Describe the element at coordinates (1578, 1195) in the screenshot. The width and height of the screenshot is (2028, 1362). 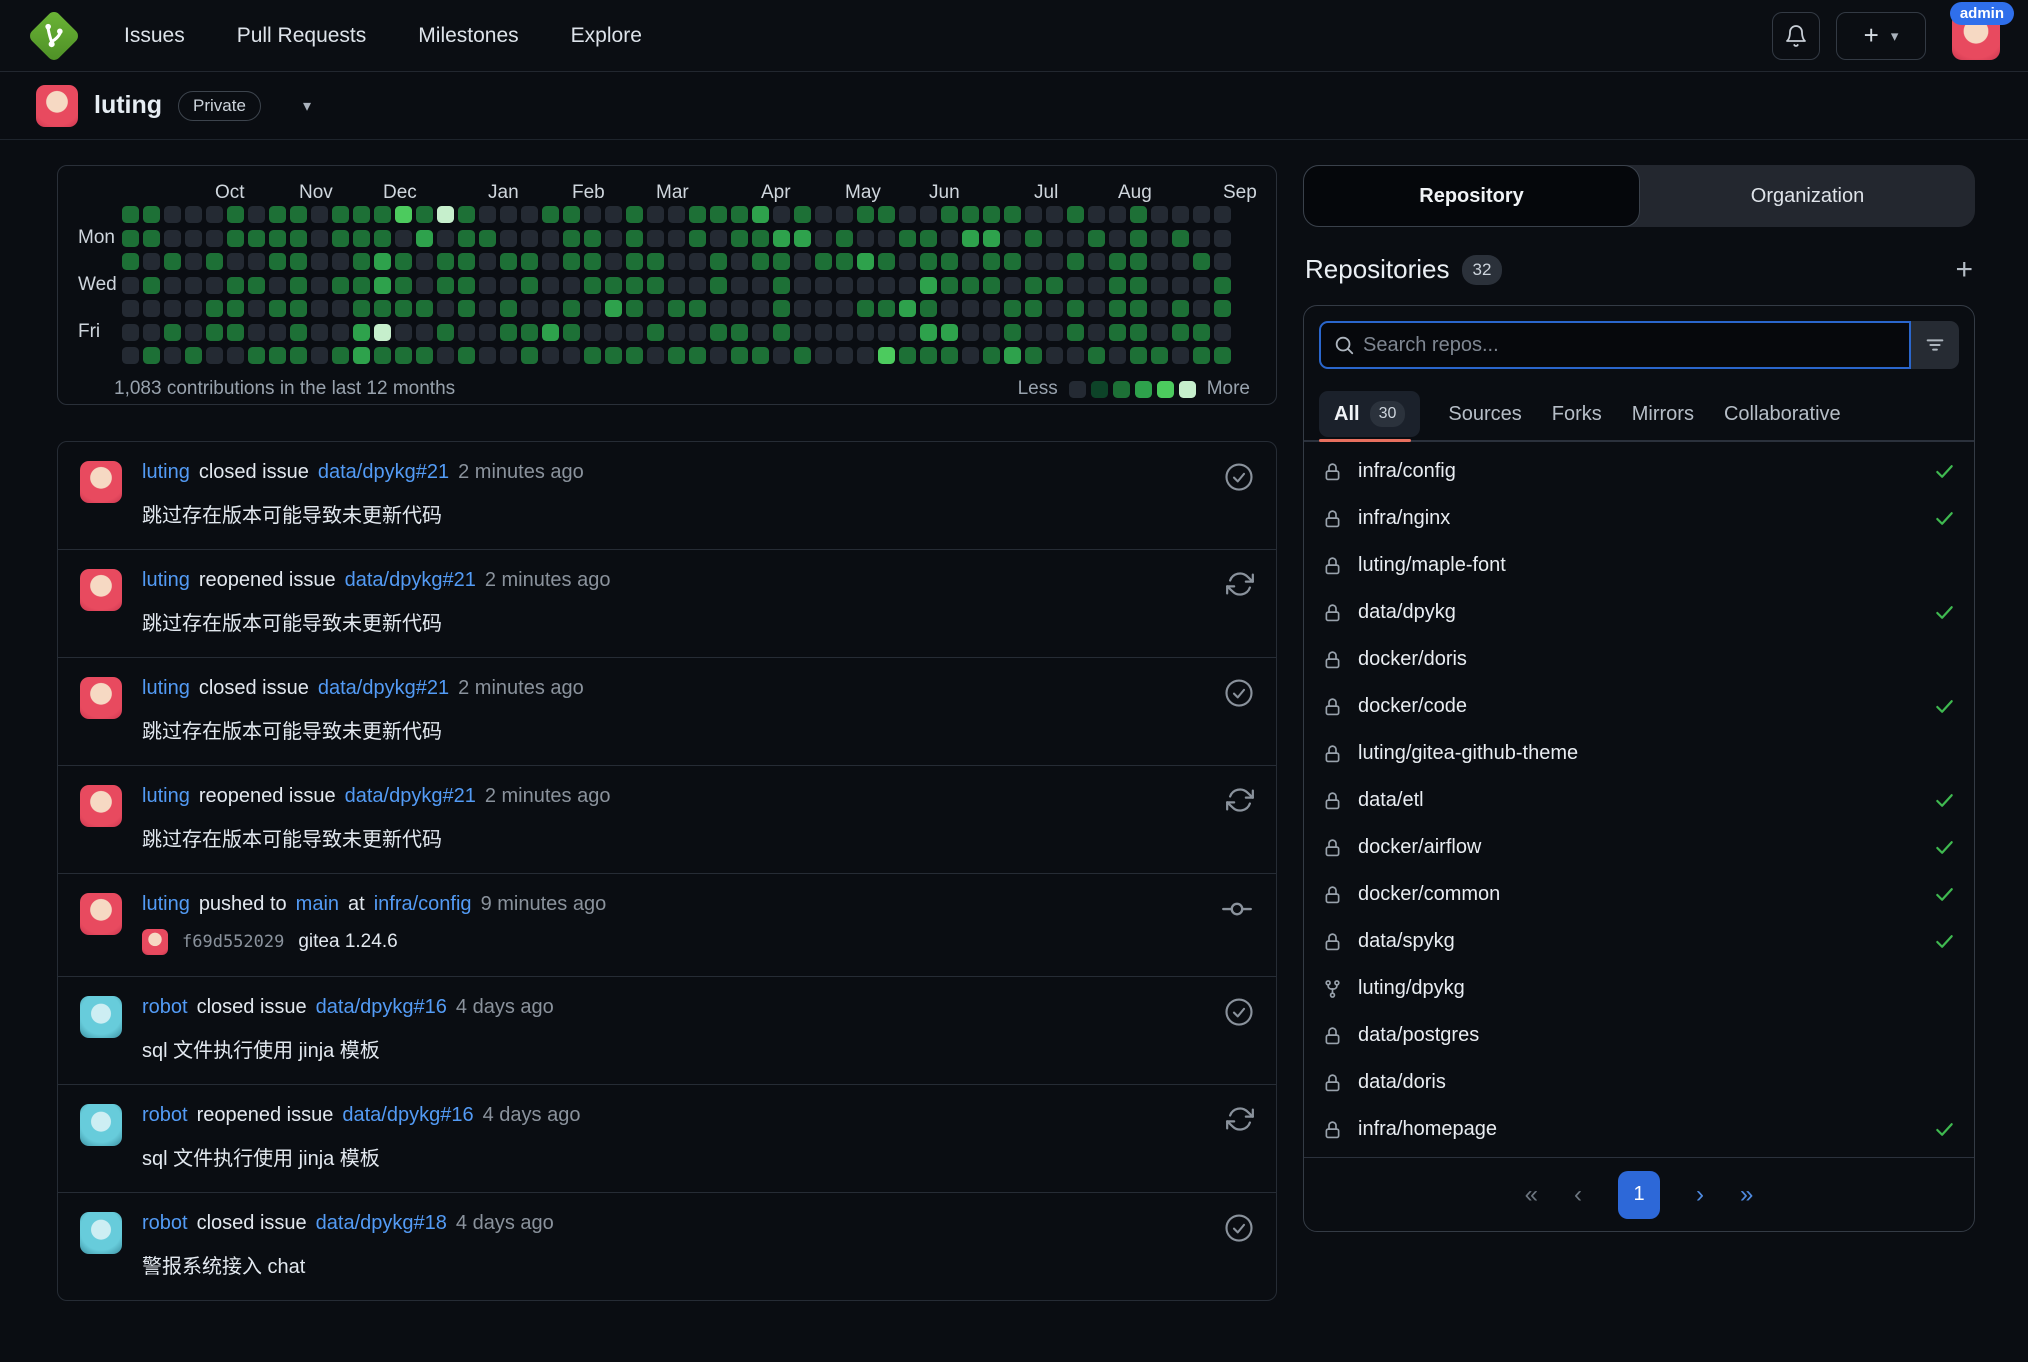
I see `pagination-prev: ‹` at that location.